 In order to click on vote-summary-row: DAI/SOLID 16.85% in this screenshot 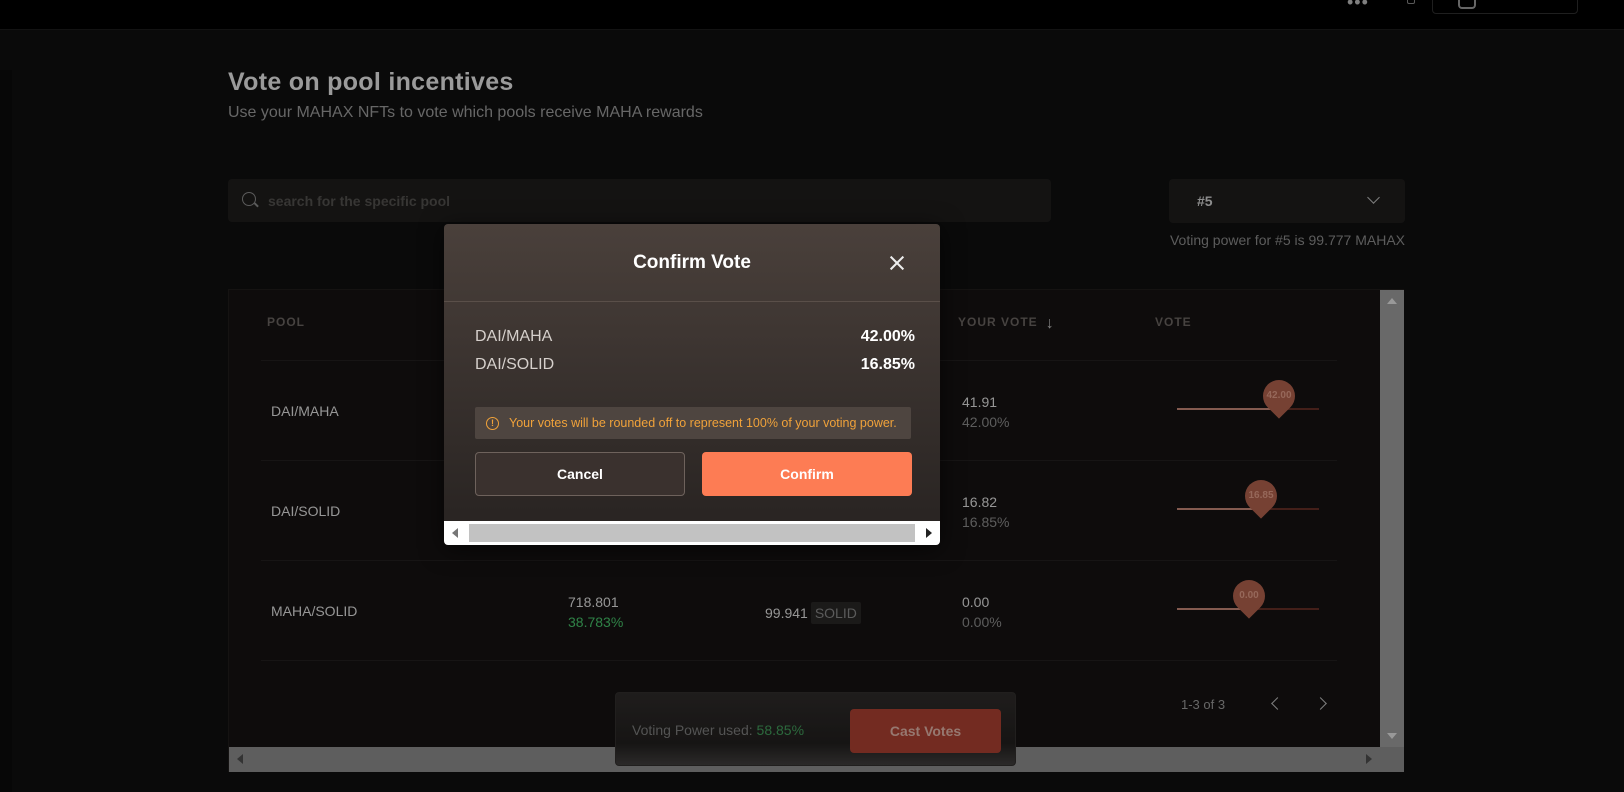, I will do `click(695, 365)`.